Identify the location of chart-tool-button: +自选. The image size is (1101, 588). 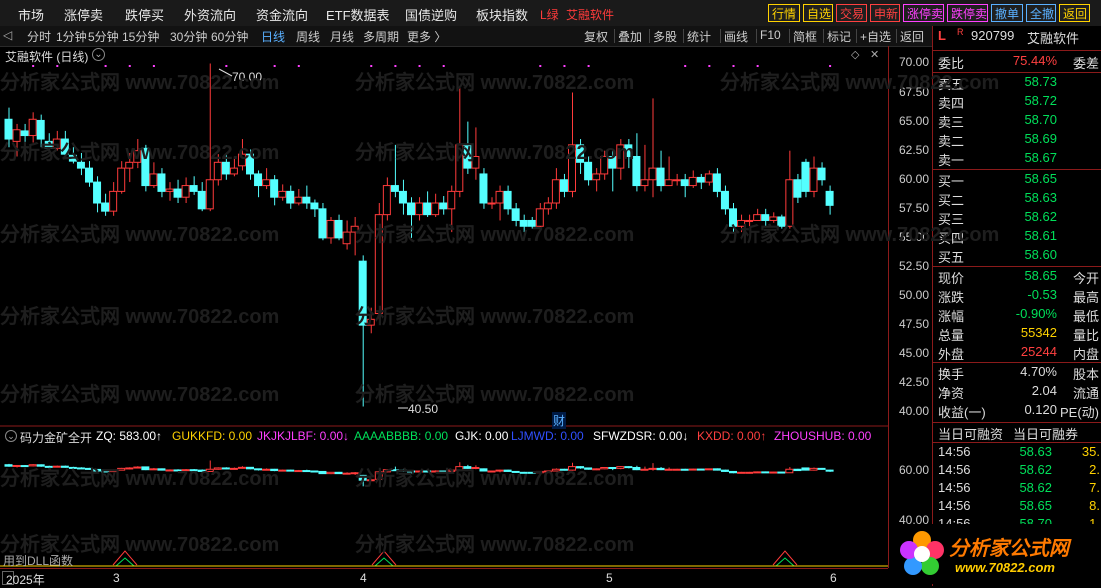
(875, 36).